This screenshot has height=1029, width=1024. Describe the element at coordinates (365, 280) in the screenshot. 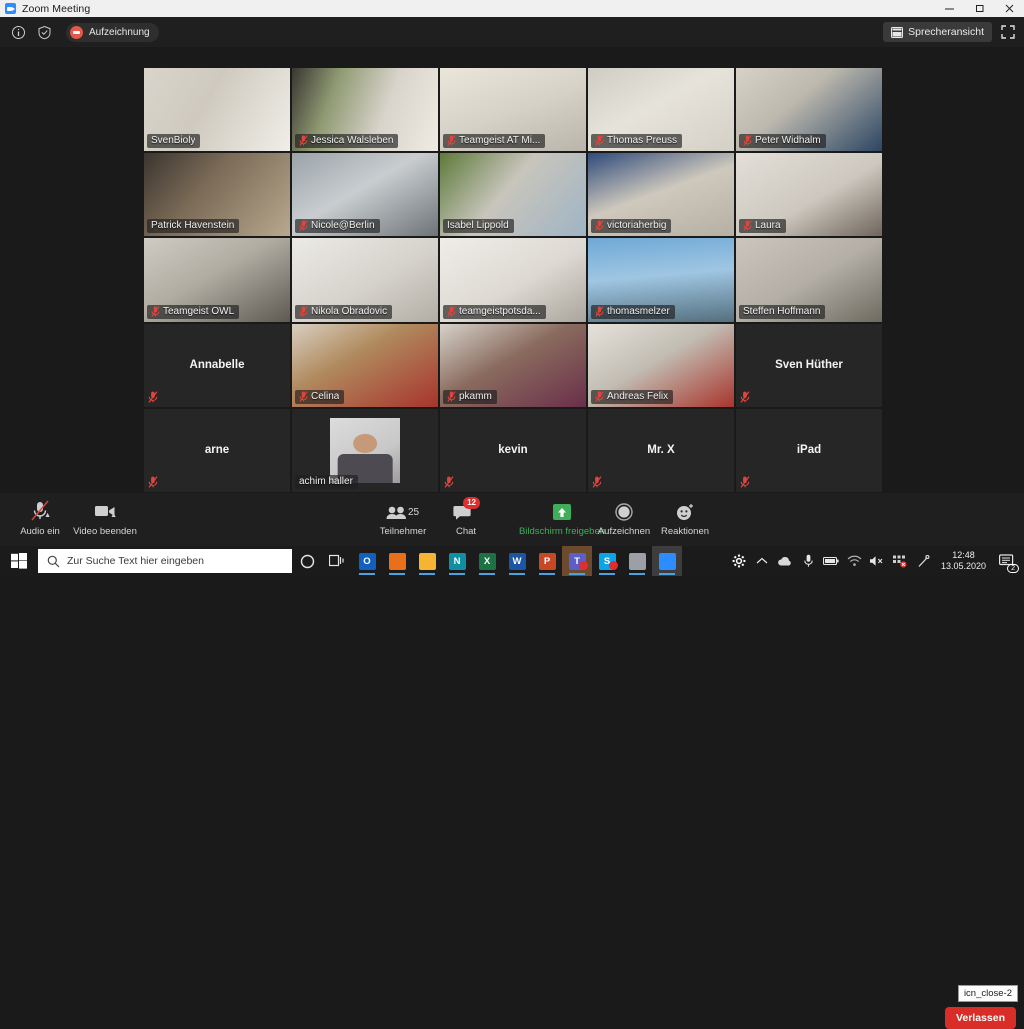

I see `participant-tile: Nikola Obradovic` at that location.